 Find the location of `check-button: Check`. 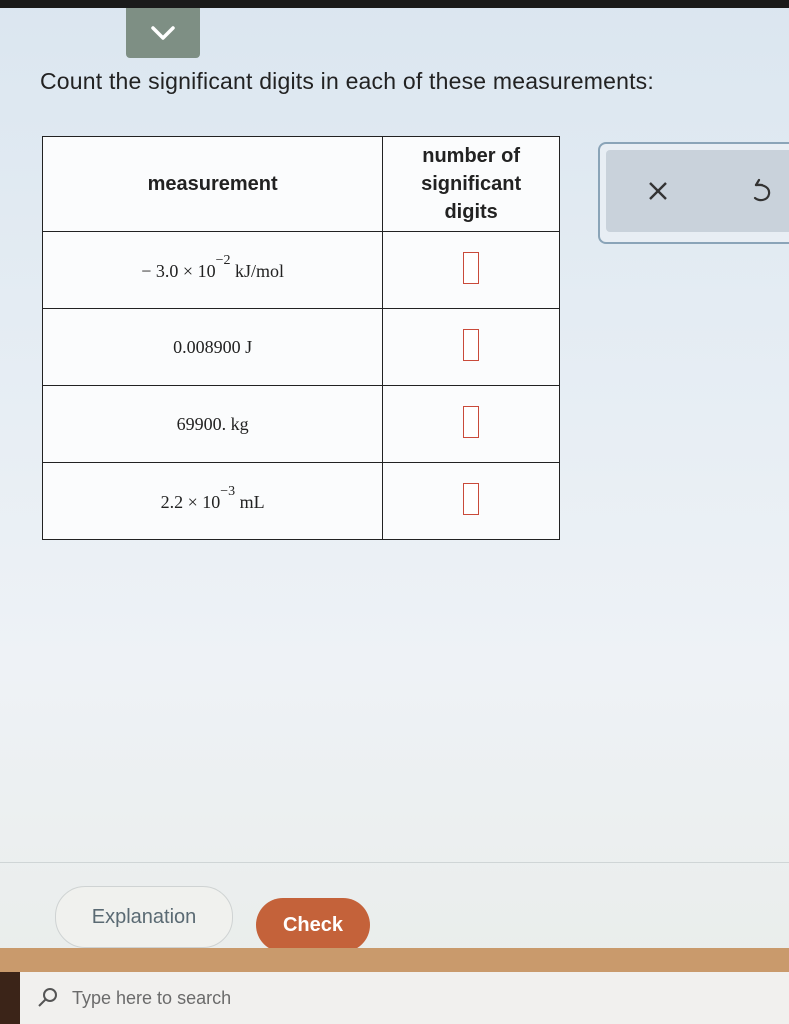

check-button: Check is located at coordinates (313, 925).